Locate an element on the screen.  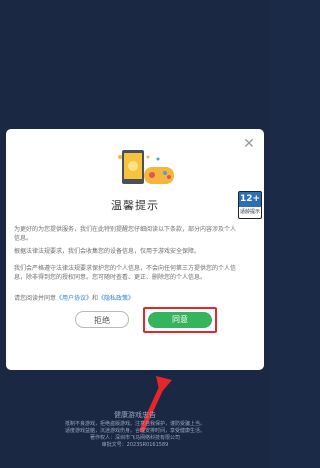
phone-gamepad-illustration-icon is located at coordinates (146, 167).